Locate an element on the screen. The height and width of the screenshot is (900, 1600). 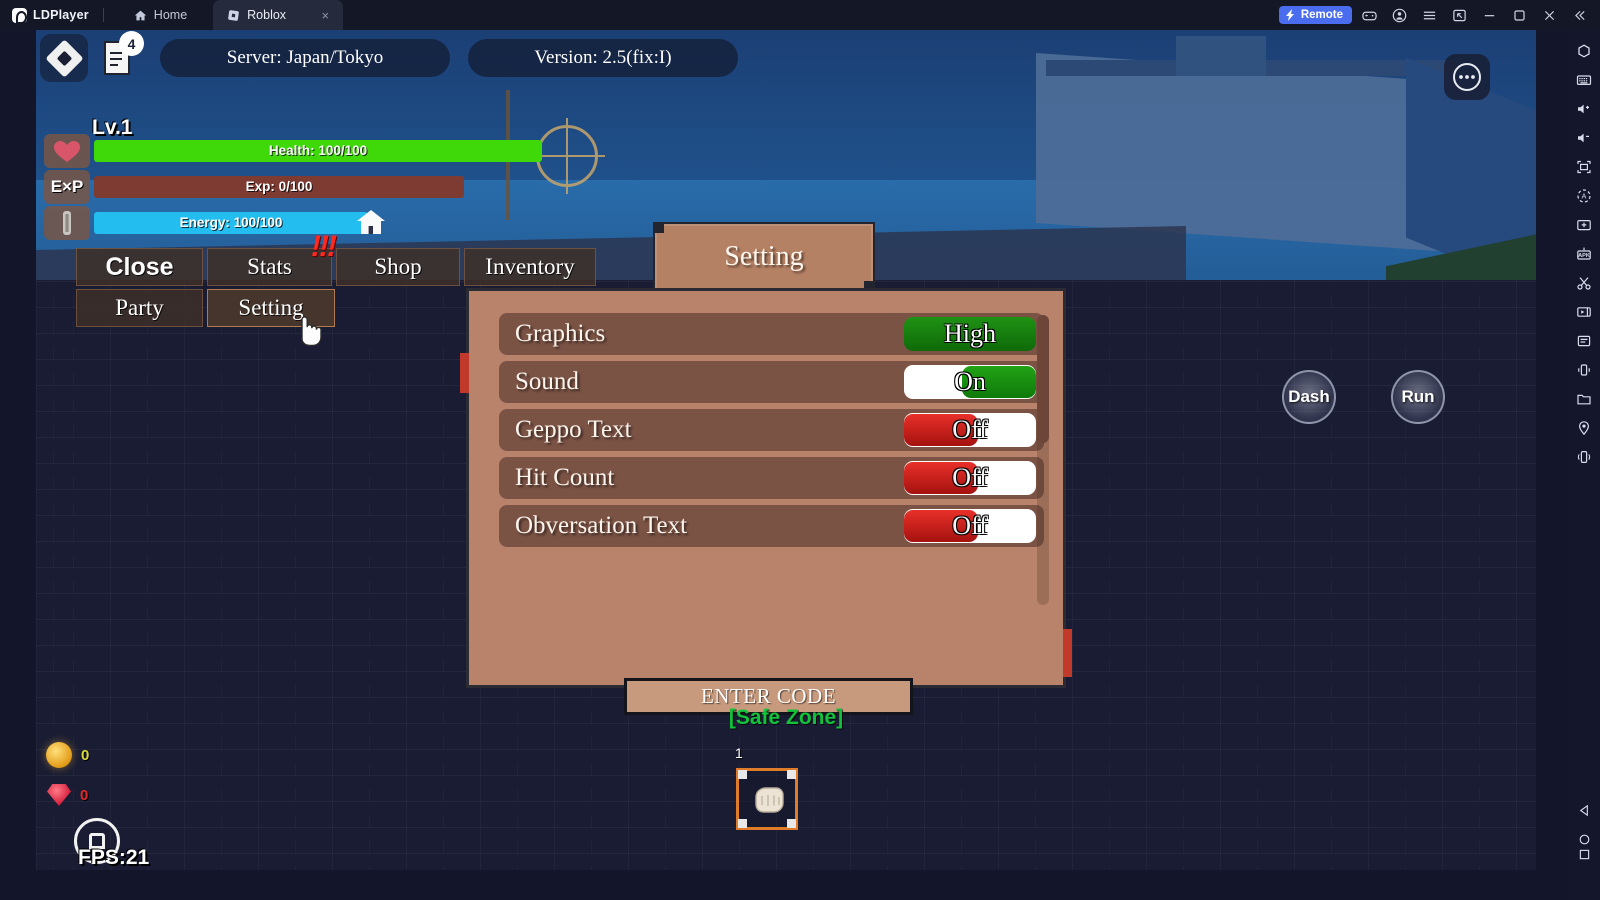
dash-button-label: Dash is located at coordinates (1309, 396).